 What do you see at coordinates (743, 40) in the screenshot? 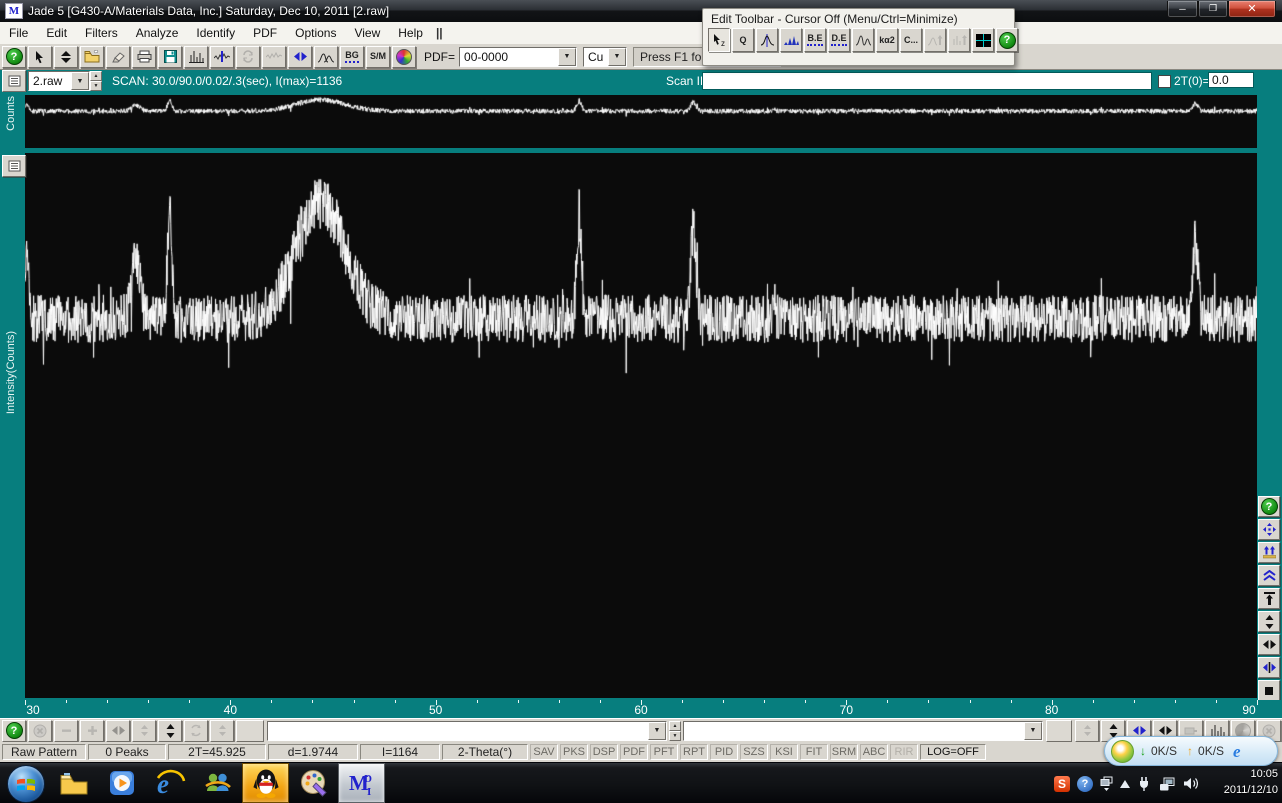
I see `zoom-q-button: Q` at bounding box center [743, 40].